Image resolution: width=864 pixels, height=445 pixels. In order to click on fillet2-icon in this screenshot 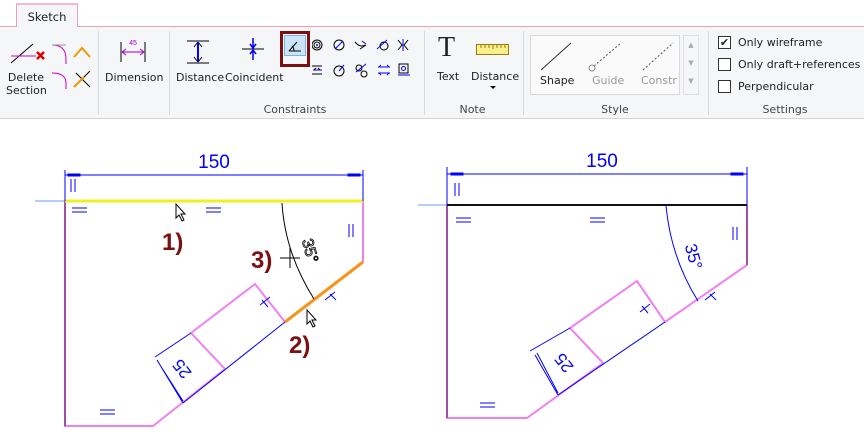, I will do `click(59, 80)`.